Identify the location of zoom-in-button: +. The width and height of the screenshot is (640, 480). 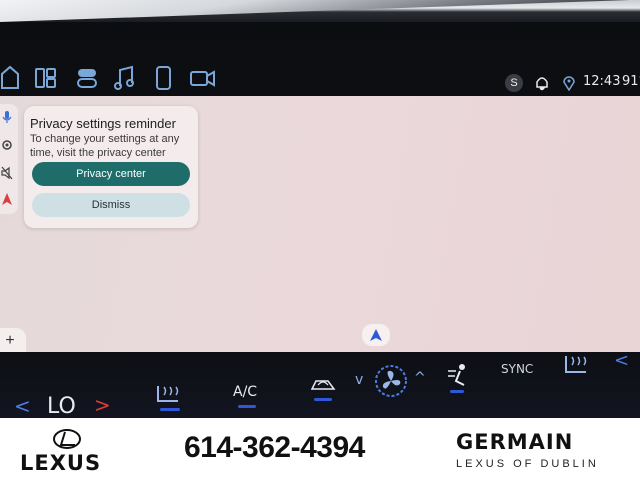
(10, 341).